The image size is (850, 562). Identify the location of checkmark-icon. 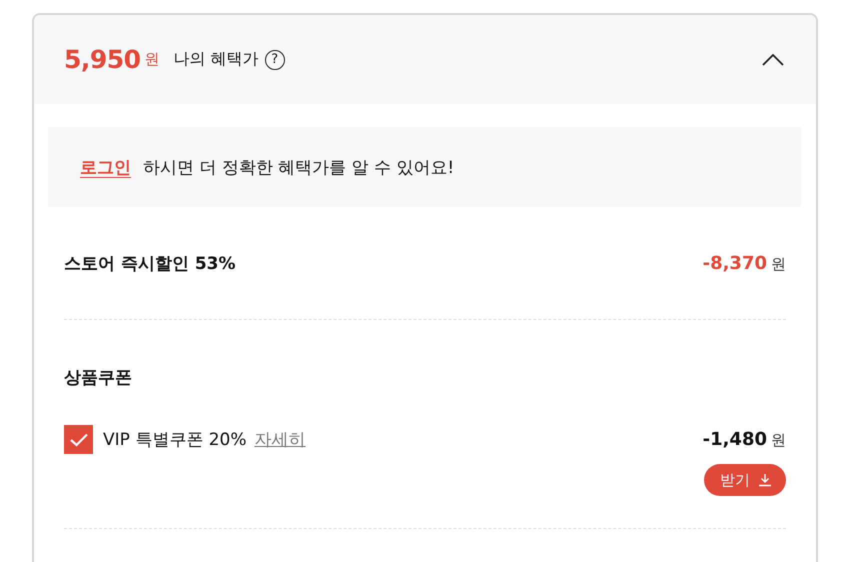
(79, 439).